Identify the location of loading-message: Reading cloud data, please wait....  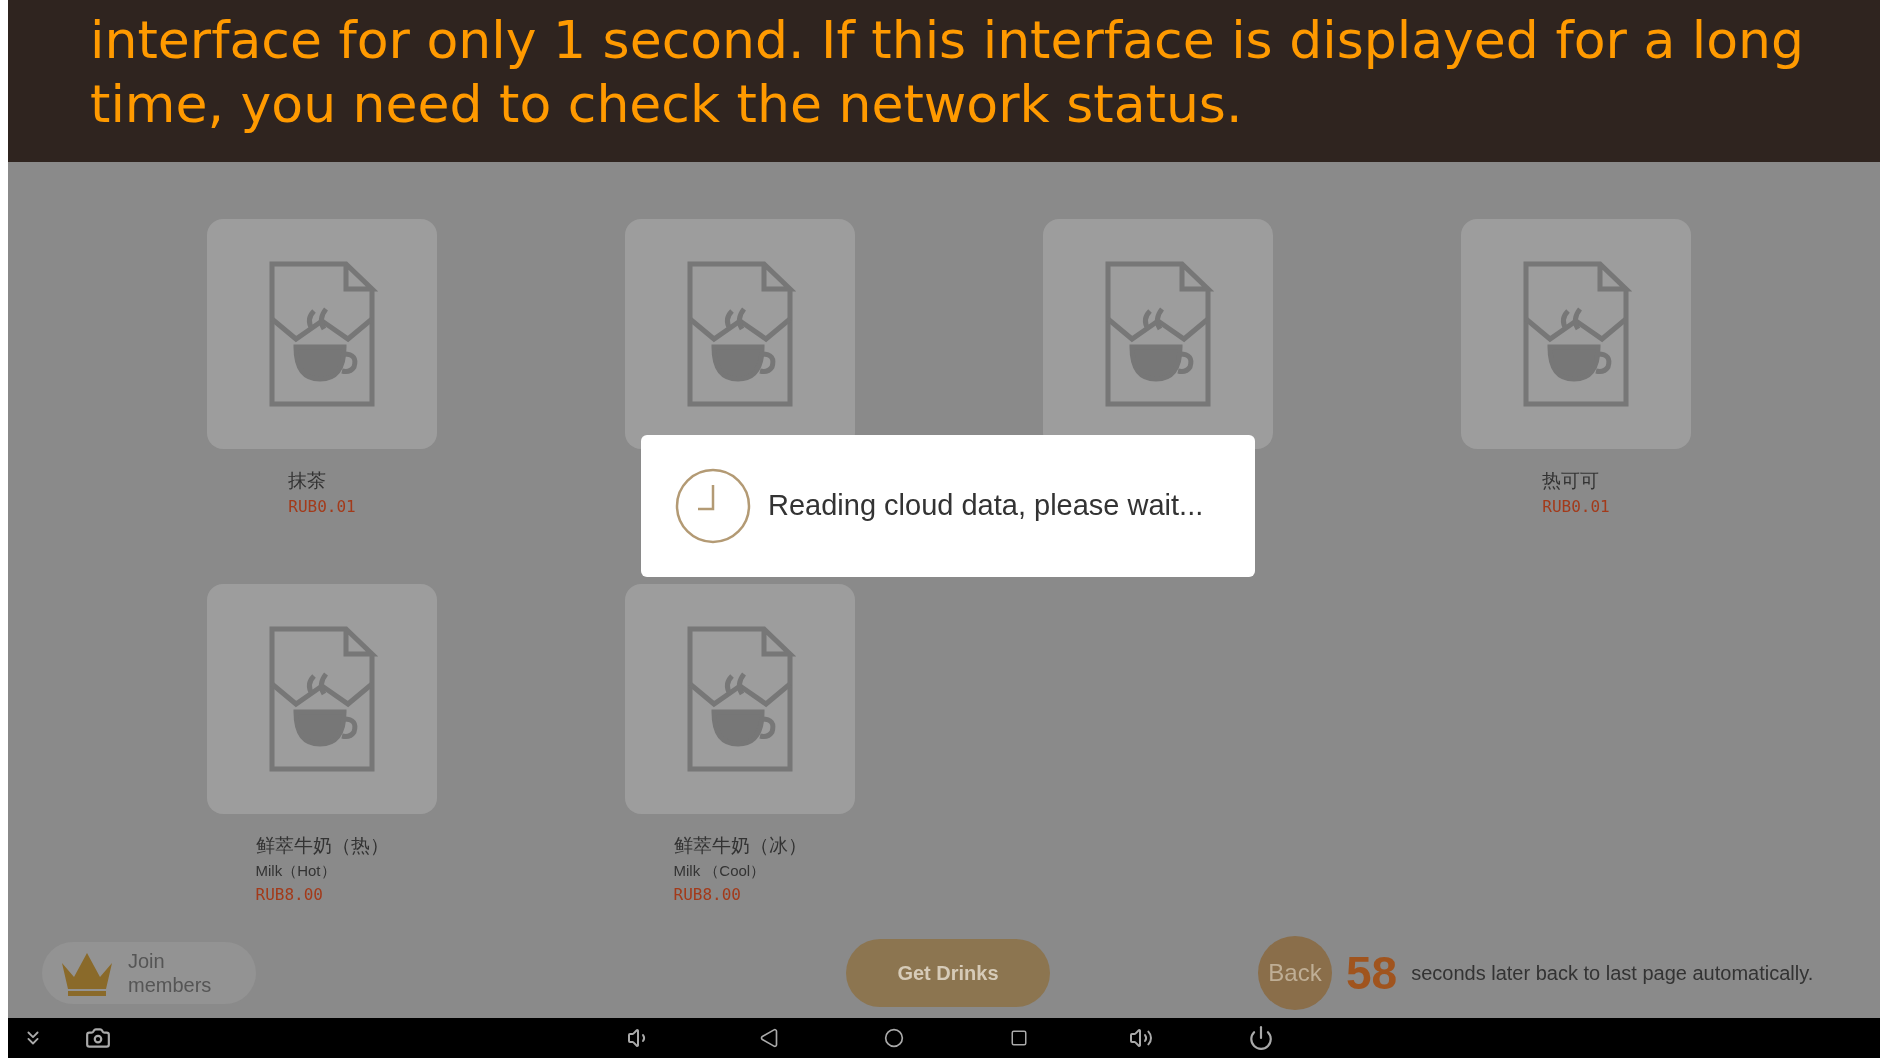
(986, 506).